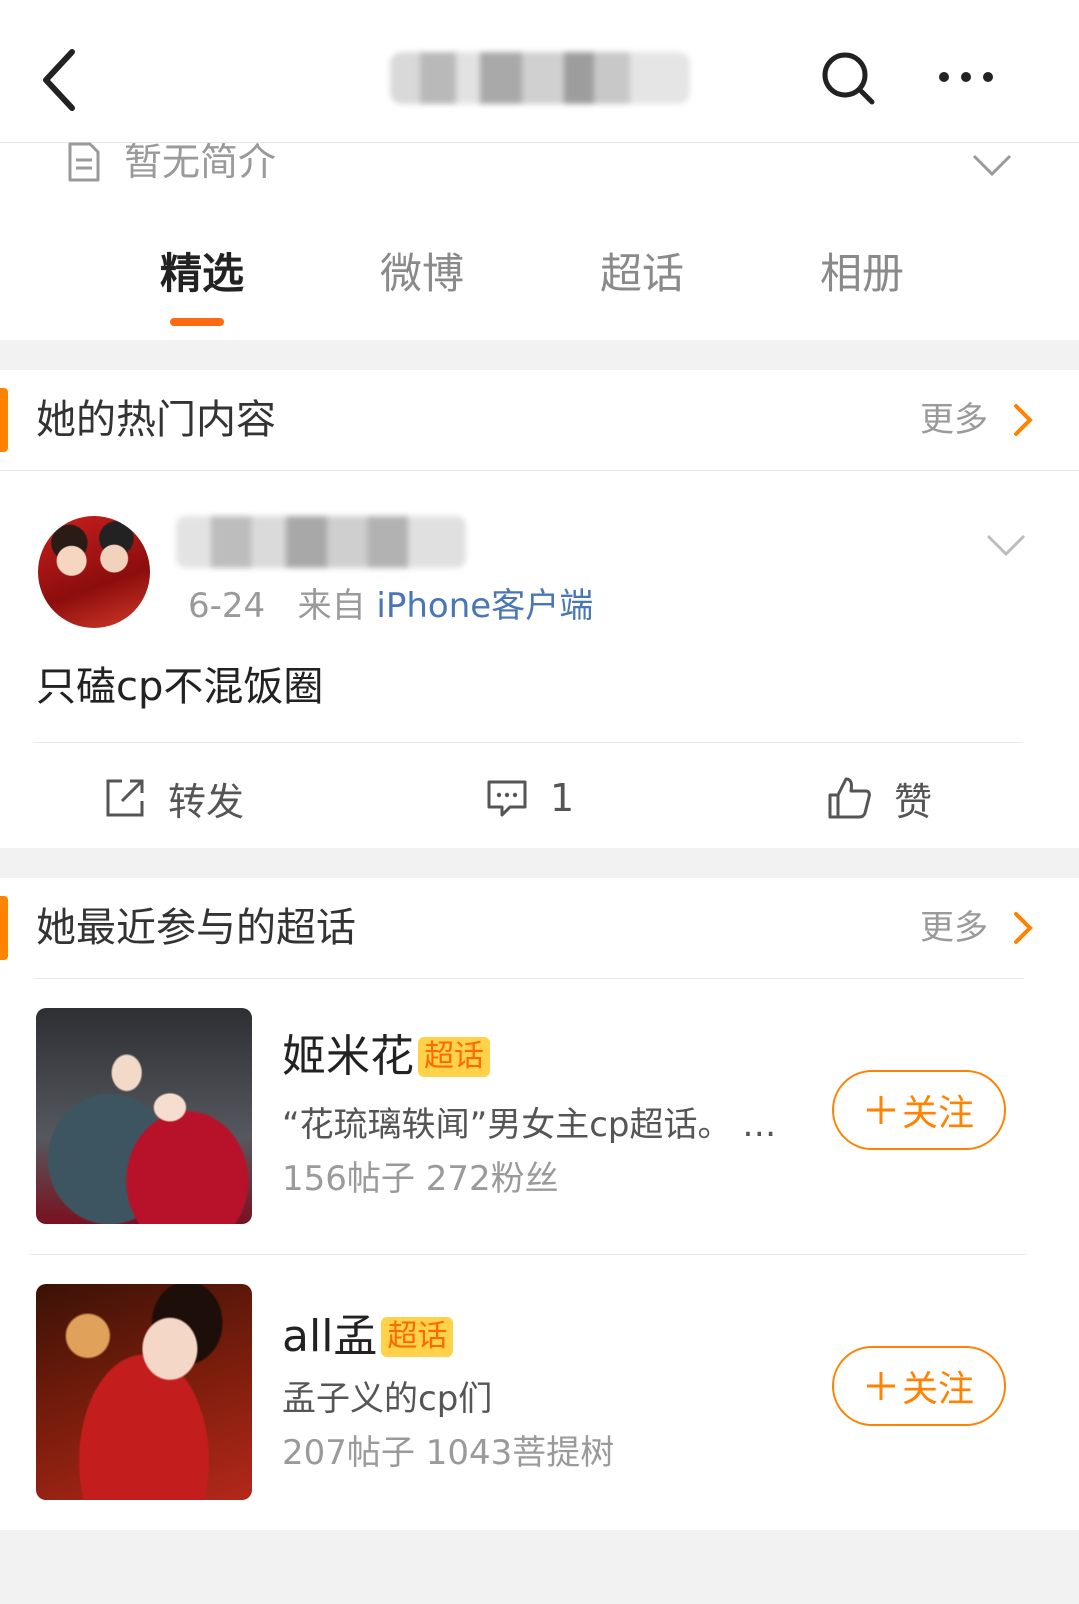 The image size is (1079, 1604). What do you see at coordinates (879, 798) in the screenshot?
I see `like-button: 赞` at bounding box center [879, 798].